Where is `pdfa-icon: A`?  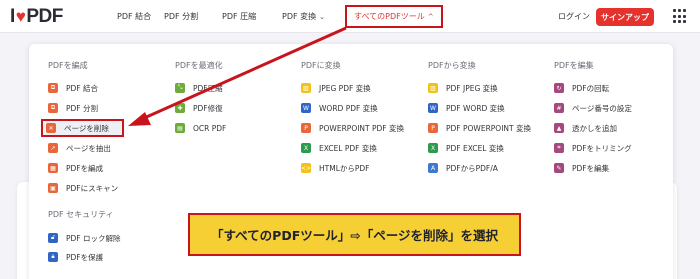 pdfa-icon: A is located at coordinates (433, 168).